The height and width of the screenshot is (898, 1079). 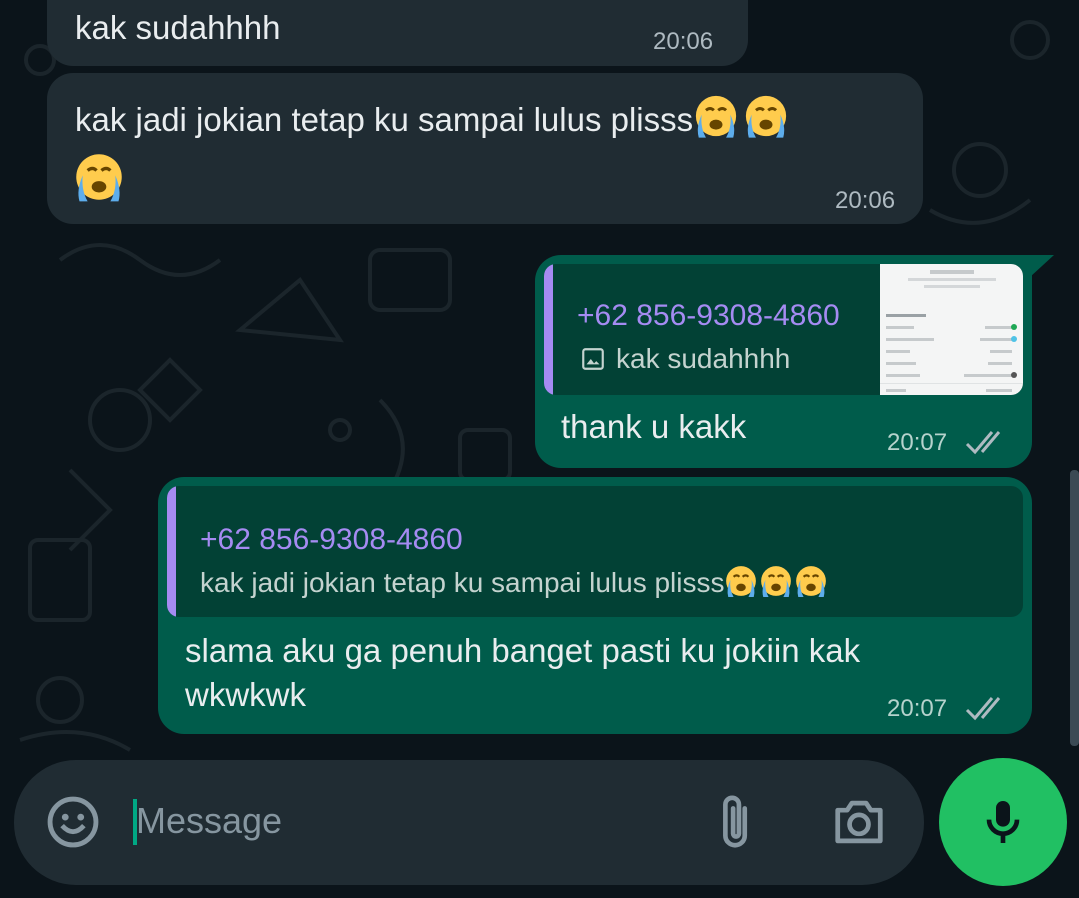 I want to click on quoted-message: +62 856-9308-4860 kak sudahhhh, so click(x=783, y=329).